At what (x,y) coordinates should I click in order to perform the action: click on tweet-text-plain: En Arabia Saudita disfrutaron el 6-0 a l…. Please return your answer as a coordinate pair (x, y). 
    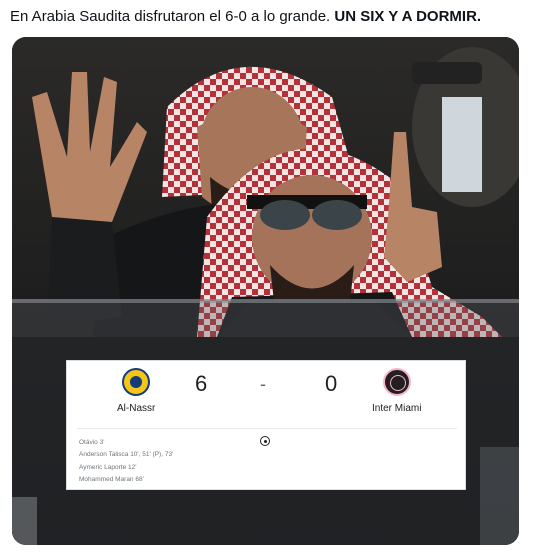
    Looking at the image, I should click on (172, 16).